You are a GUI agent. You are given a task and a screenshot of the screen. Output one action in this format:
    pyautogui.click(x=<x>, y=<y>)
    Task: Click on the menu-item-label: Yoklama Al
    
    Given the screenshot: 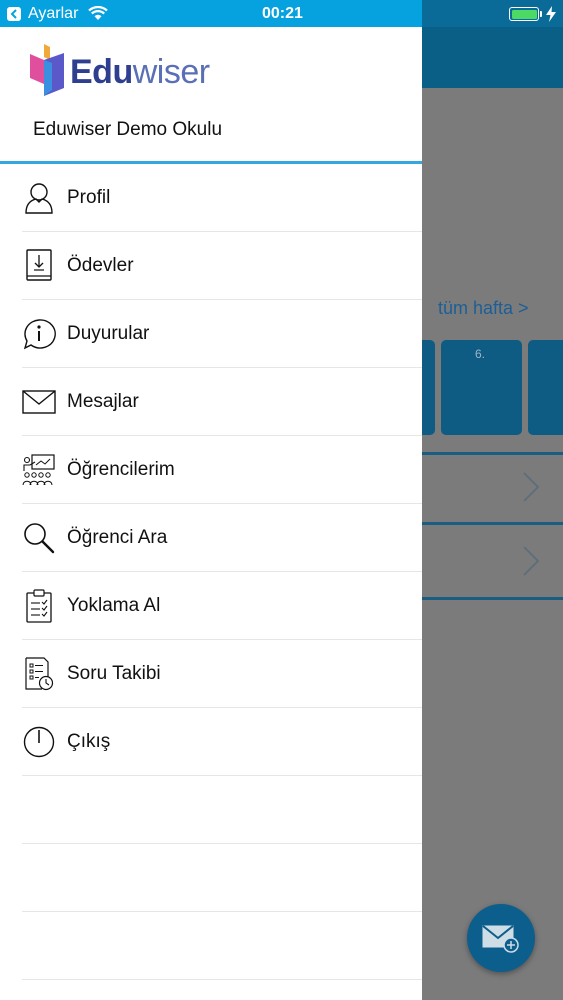 What is the action you would take?
    pyautogui.click(x=114, y=605)
    